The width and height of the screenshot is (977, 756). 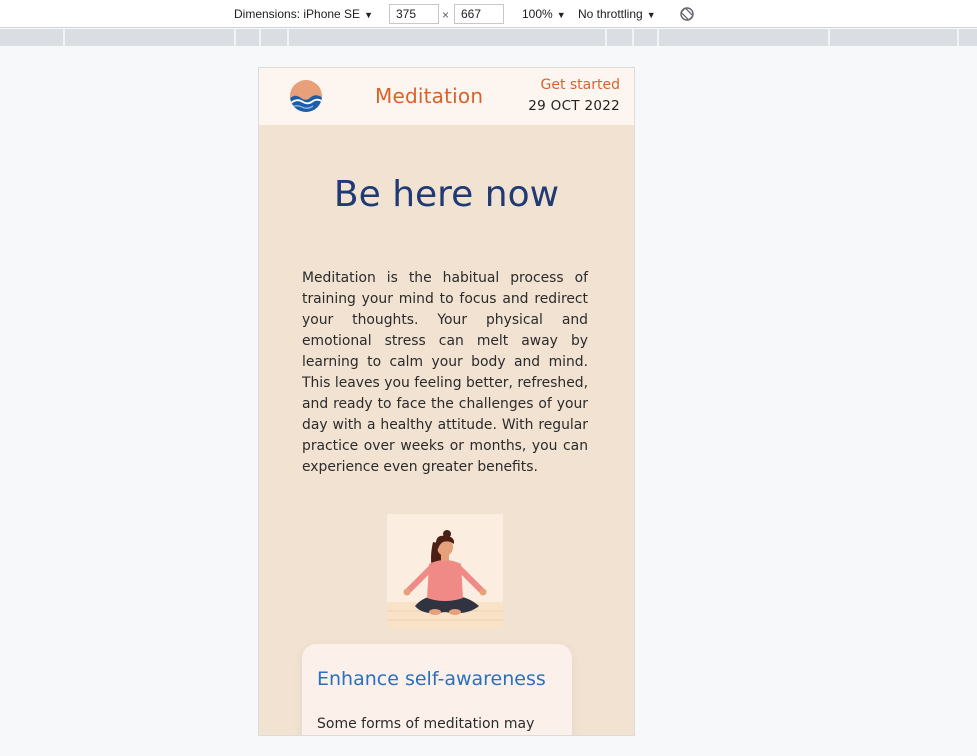 What do you see at coordinates (488, 37) in the screenshot?
I see `media-query-ruler` at bounding box center [488, 37].